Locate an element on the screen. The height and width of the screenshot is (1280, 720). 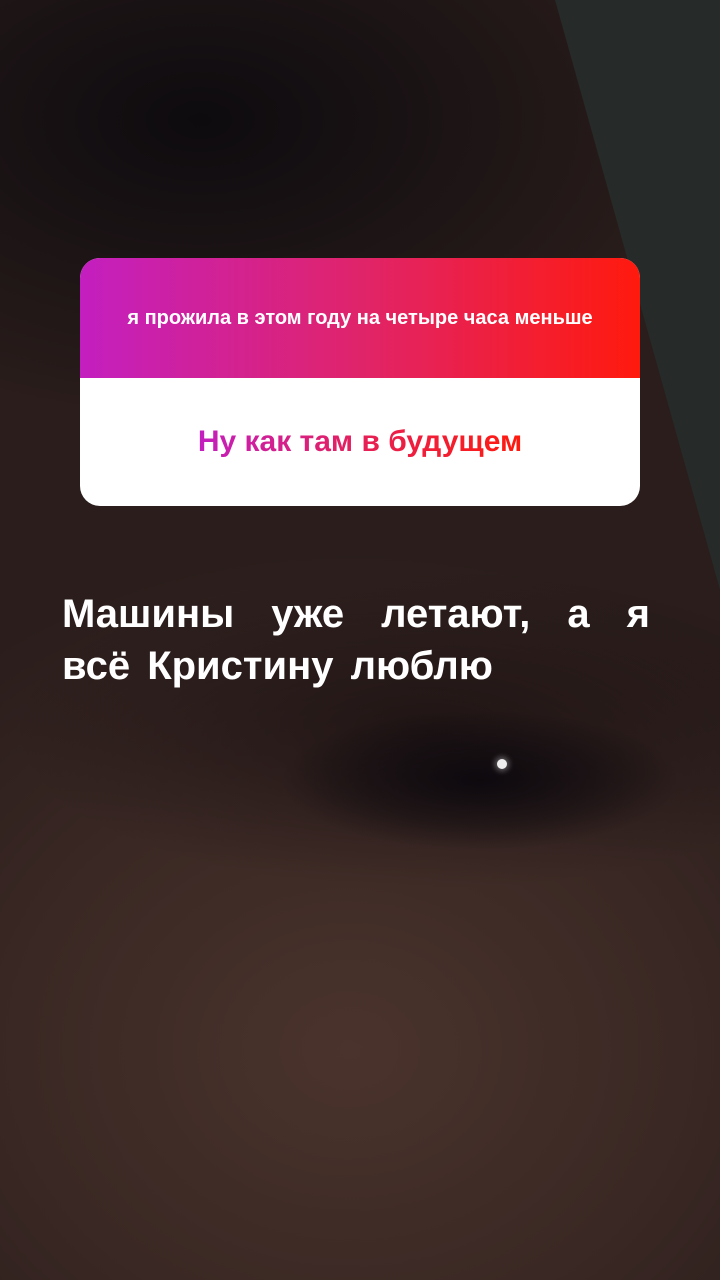
question-sticker-body: Ну как там в будущем is located at coordinates (360, 442).